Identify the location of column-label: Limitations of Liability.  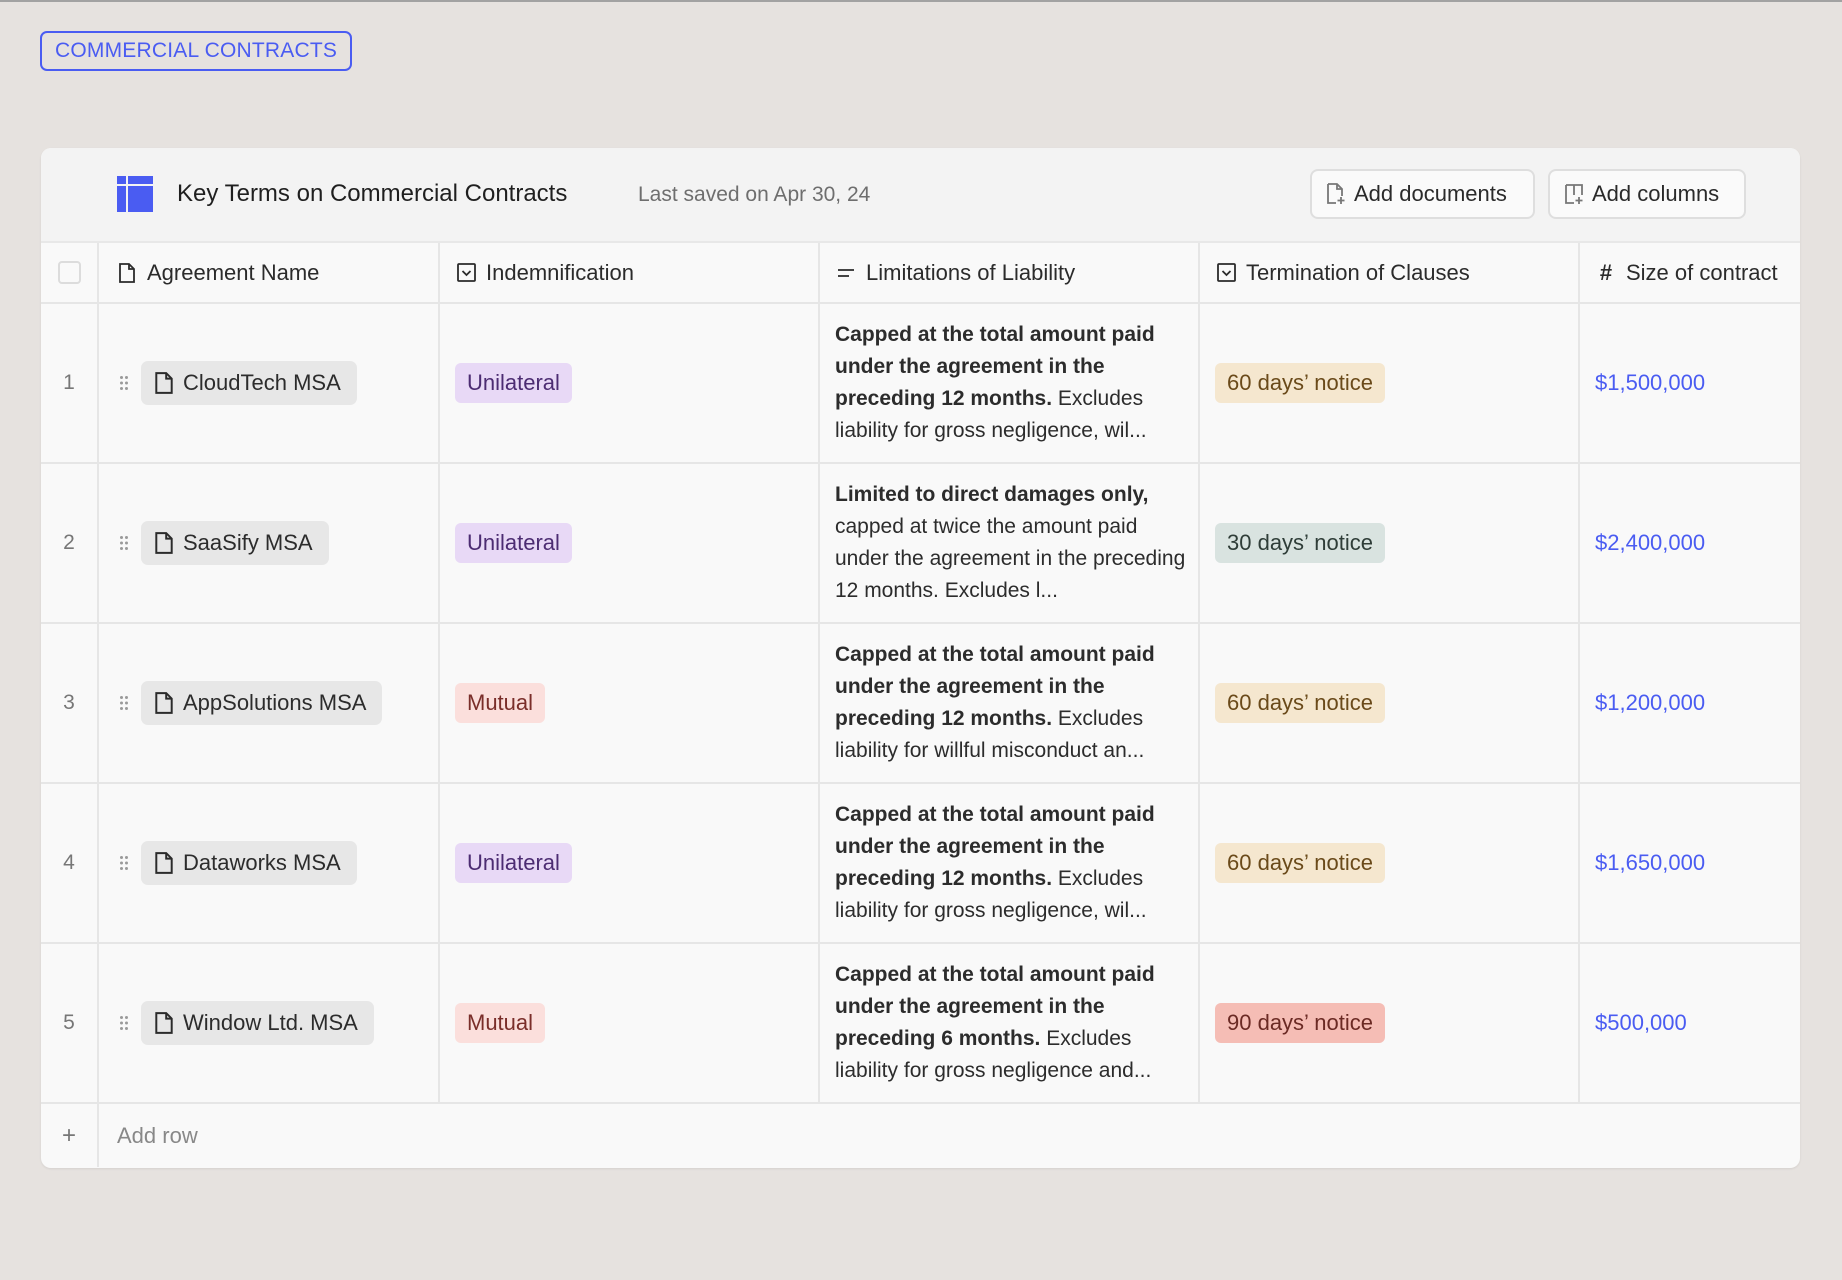
(971, 272).